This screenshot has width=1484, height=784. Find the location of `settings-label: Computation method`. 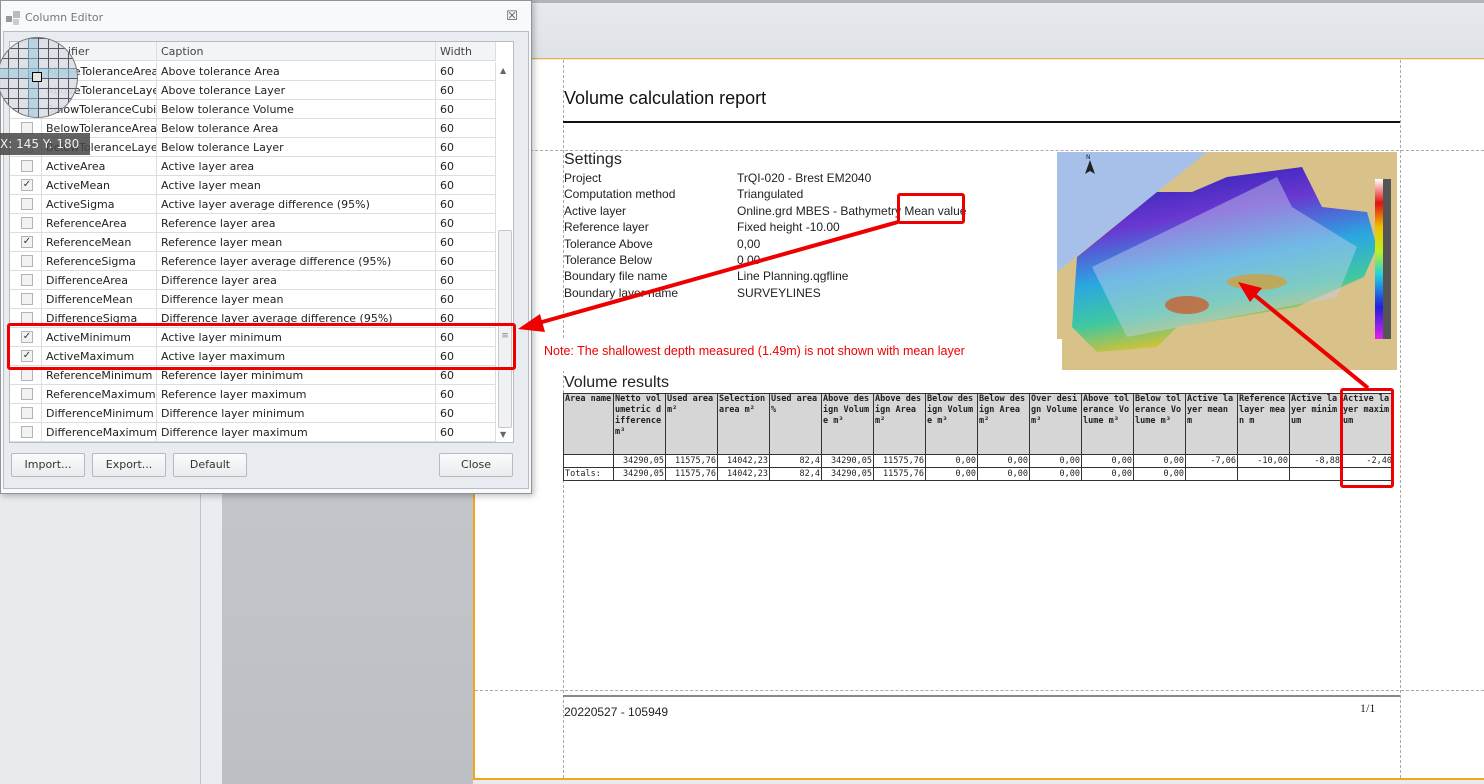

settings-label: Computation method is located at coordinates (620, 194).